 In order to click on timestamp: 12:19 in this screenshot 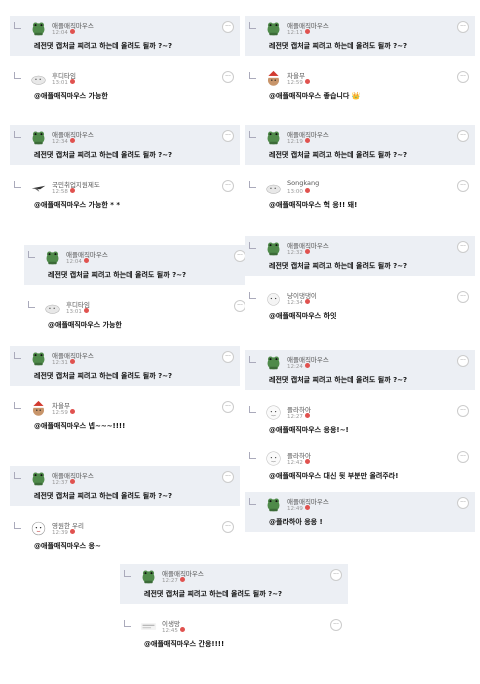, I will do `click(298, 141)`.